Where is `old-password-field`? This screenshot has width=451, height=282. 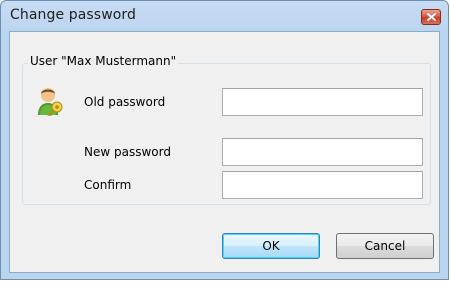
old-password-field is located at coordinates (322, 102).